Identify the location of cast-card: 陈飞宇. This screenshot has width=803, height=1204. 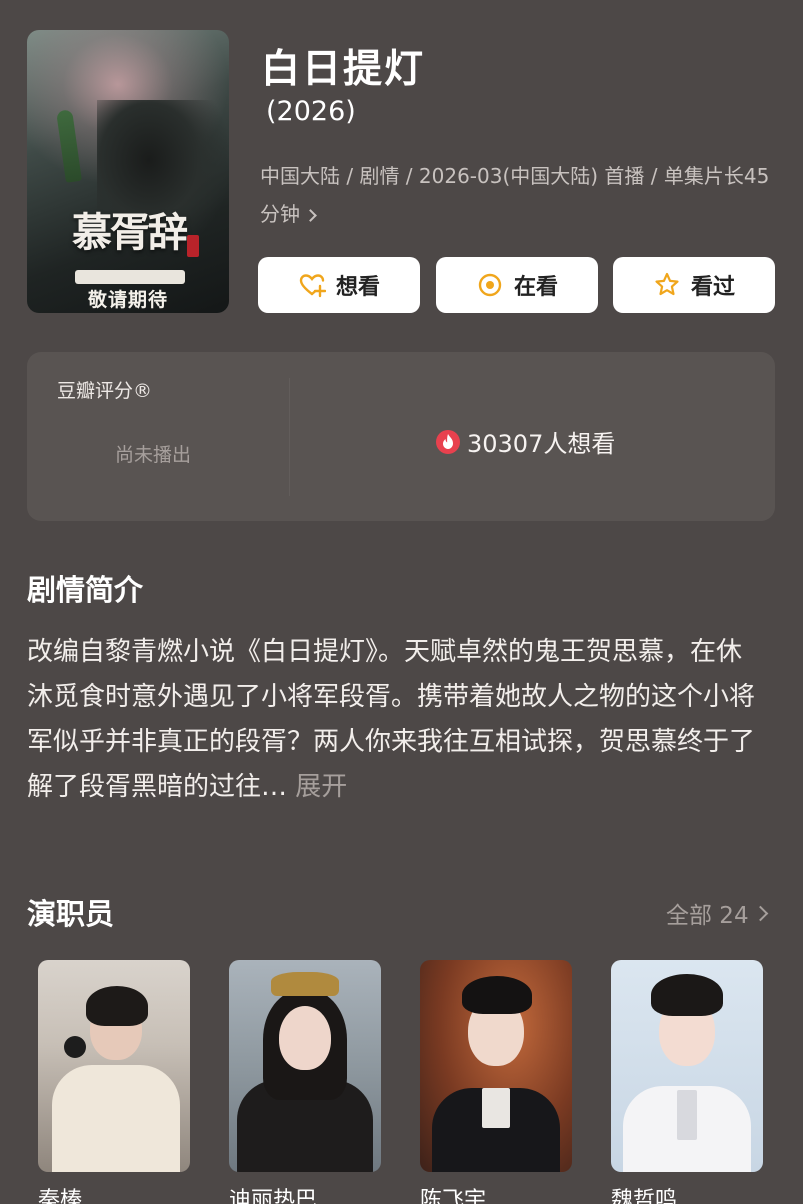
(496, 1082).